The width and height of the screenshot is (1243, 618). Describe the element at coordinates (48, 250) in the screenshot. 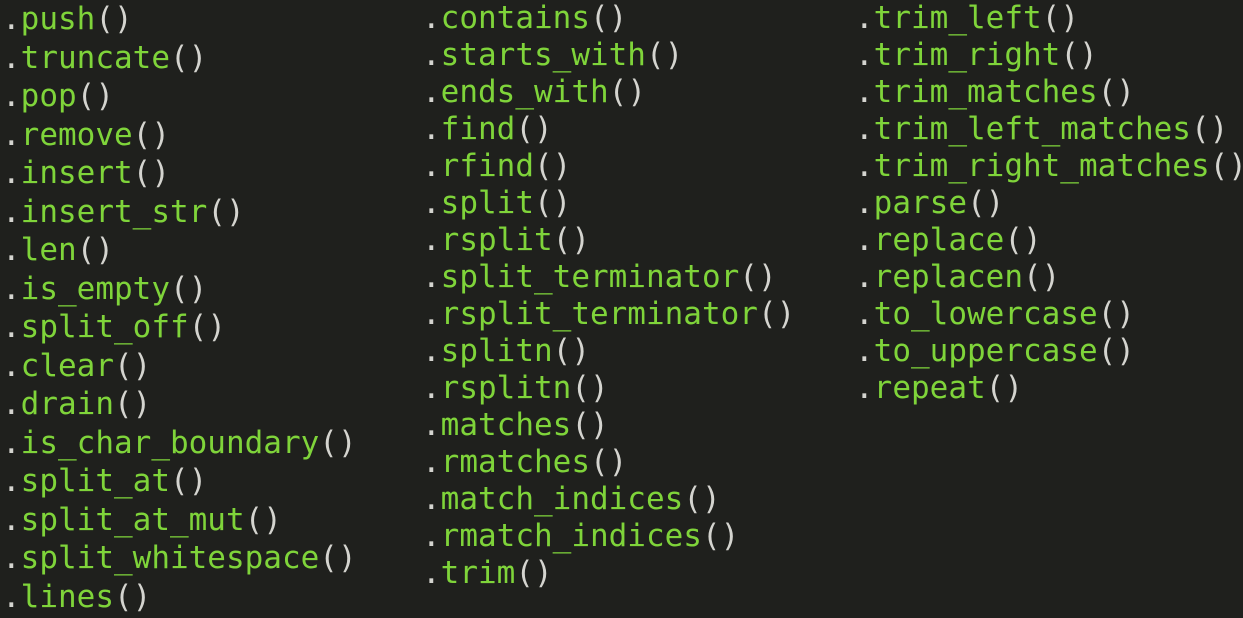

I see `method-name: len` at that location.